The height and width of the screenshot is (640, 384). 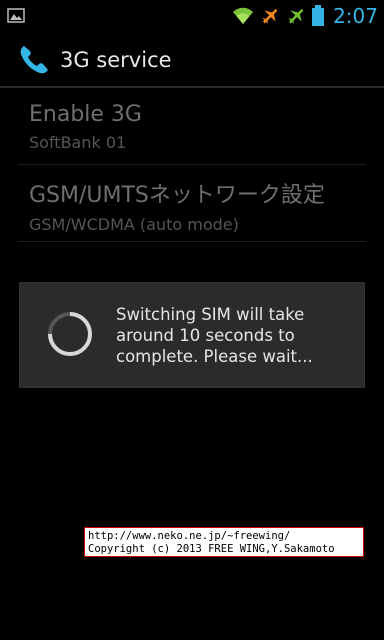 What do you see at coordinates (270, 16) in the screenshot?
I see `airplane-orange-icon` at bounding box center [270, 16].